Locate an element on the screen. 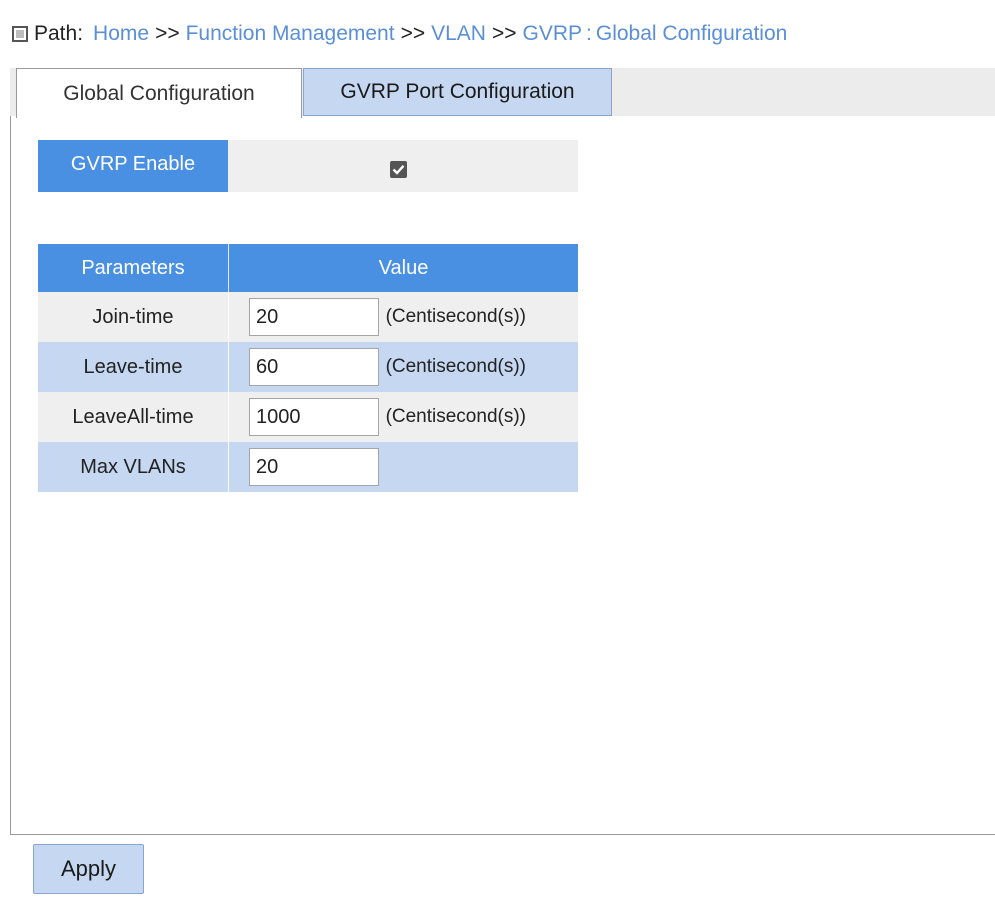 The width and height of the screenshot is (995, 897). gvrp-enable-row: GVRP Enable is located at coordinates (308, 166).